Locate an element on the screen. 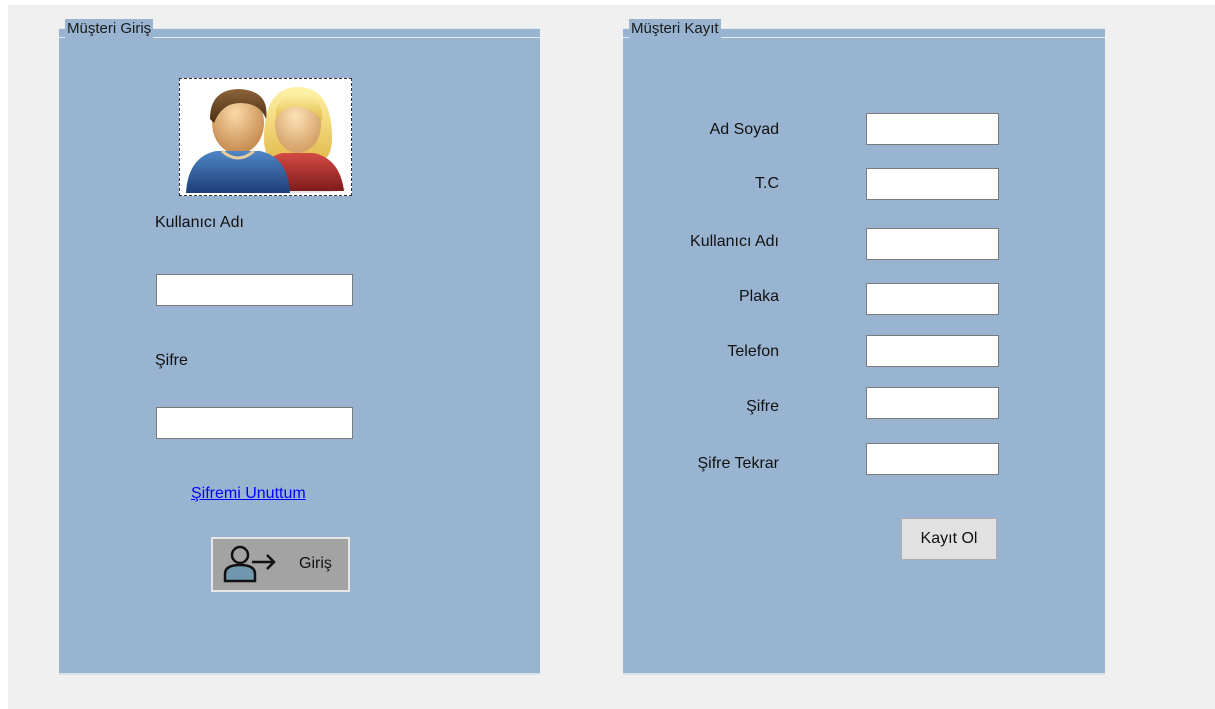 The height and width of the screenshot is (709, 1215). login-button-label: Giriş is located at coordinates (315, 563).